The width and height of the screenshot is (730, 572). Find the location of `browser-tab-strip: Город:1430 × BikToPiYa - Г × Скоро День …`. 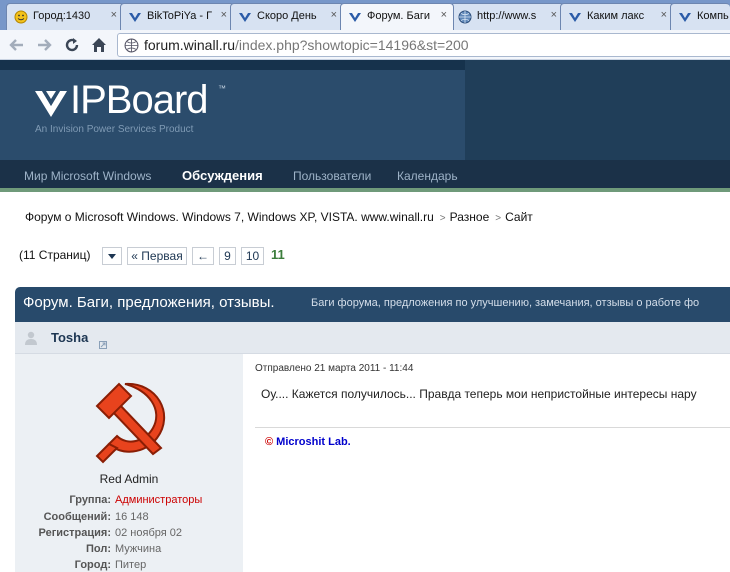

browser-tab-strip: Город:1430 × BikToPiYa - Г × Скоро День … is located at coordinates (365, 15).